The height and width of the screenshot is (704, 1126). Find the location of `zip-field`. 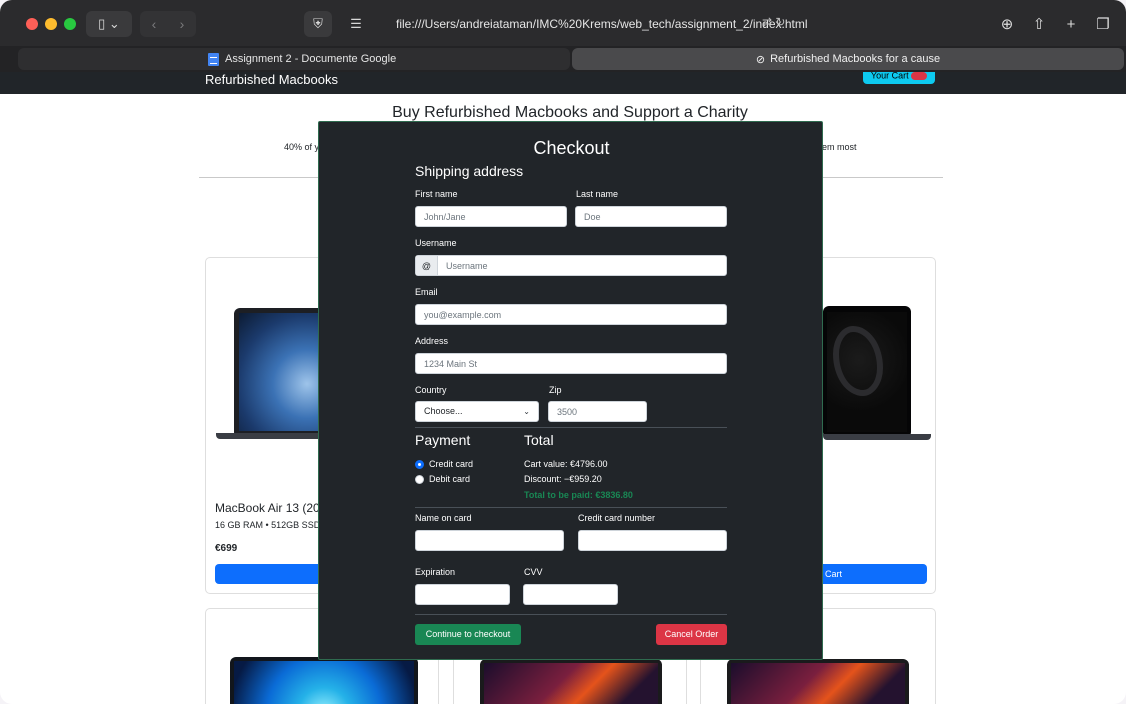

zip-field is located at coordinates (597, 411).